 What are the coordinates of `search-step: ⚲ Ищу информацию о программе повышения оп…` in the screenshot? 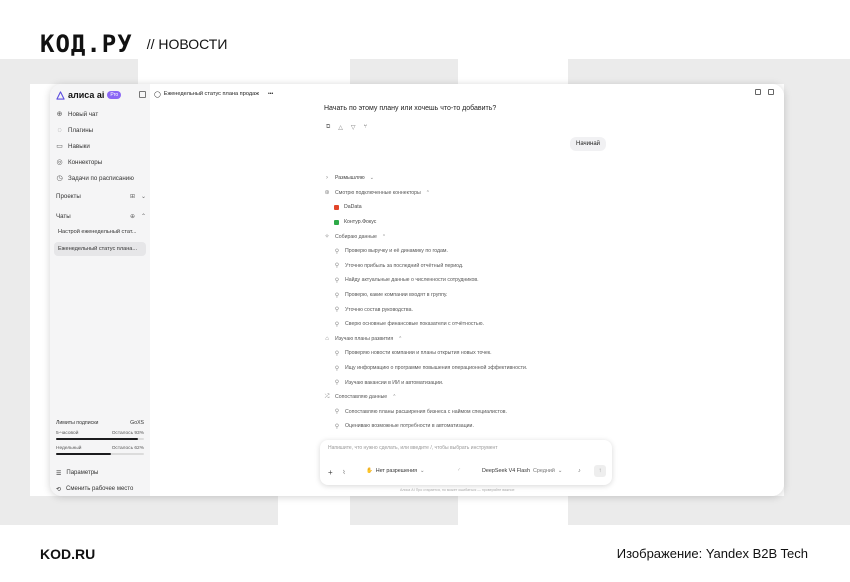 It's located at (474, 368).